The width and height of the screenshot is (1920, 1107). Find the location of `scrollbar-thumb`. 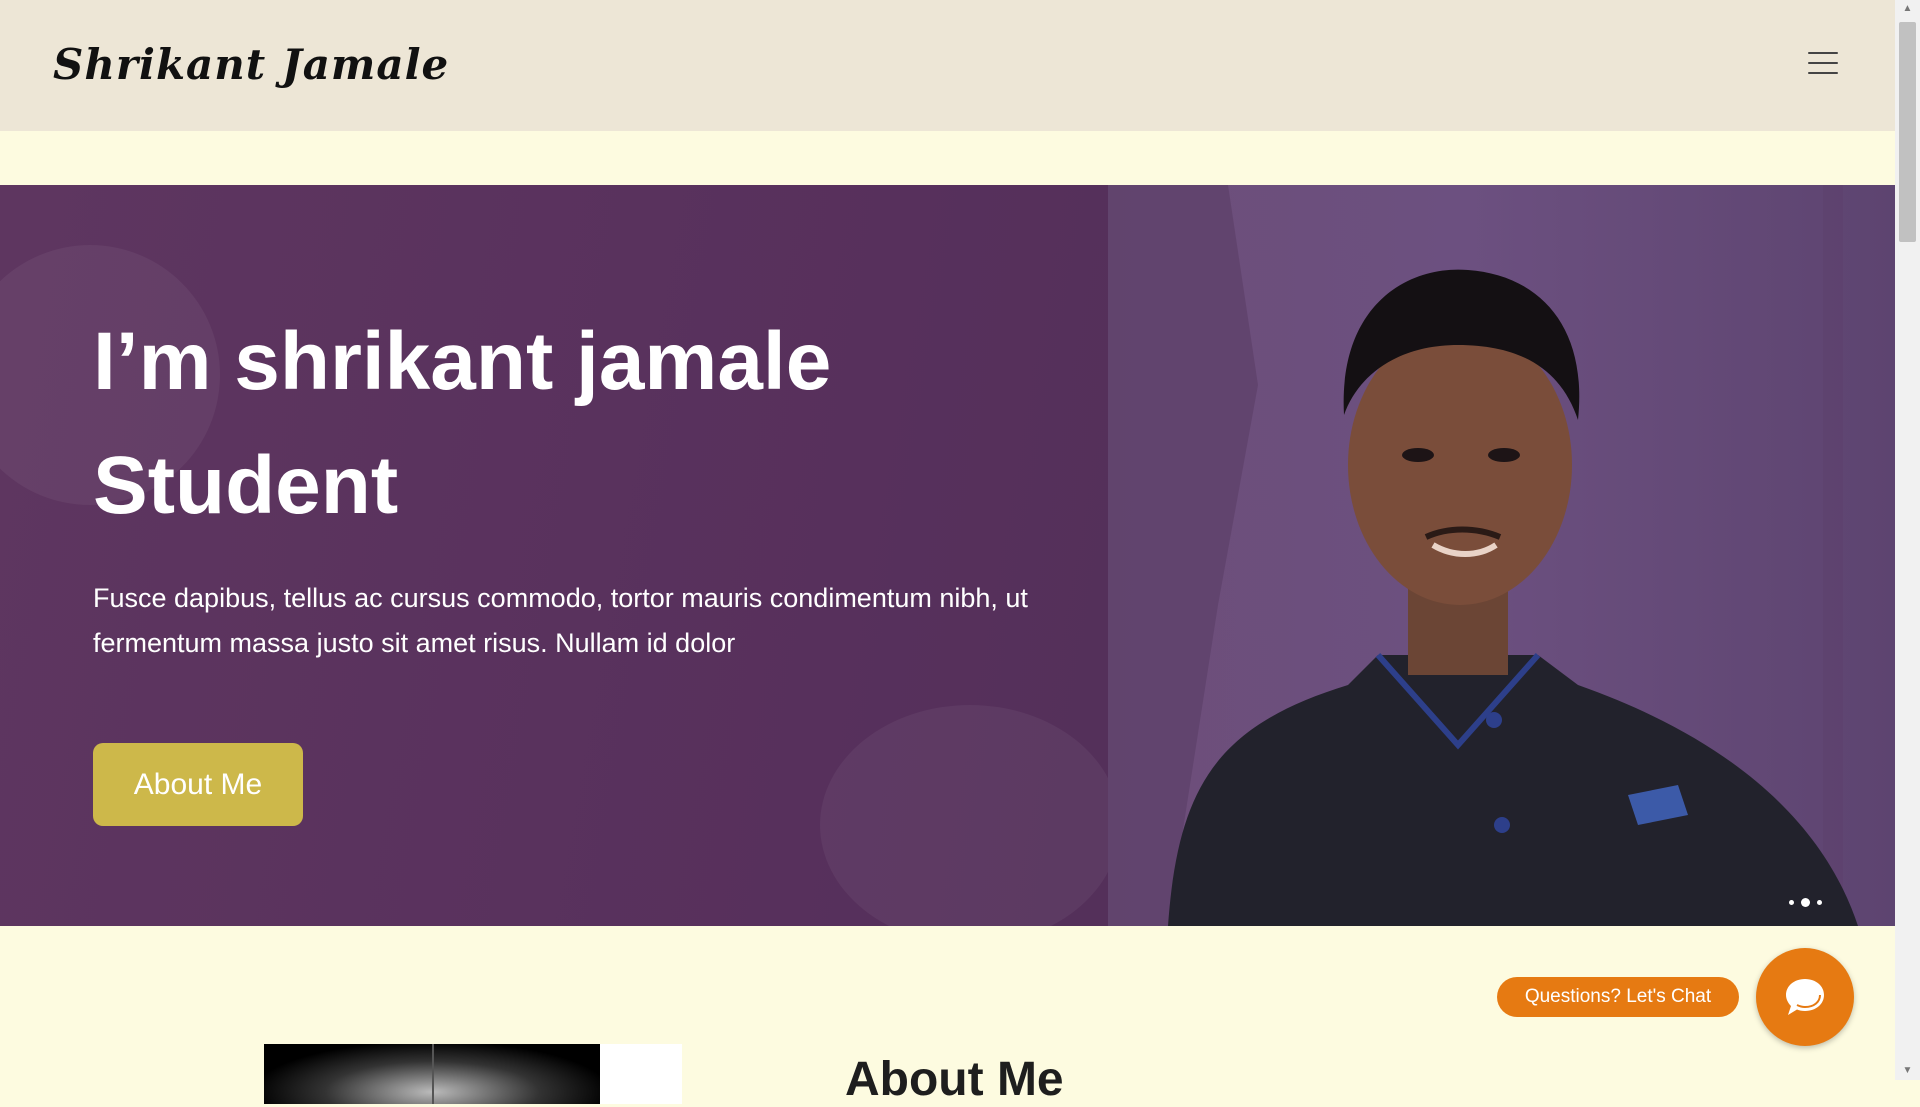

scrollbar-thumb is located at coordinates (1907, 132).